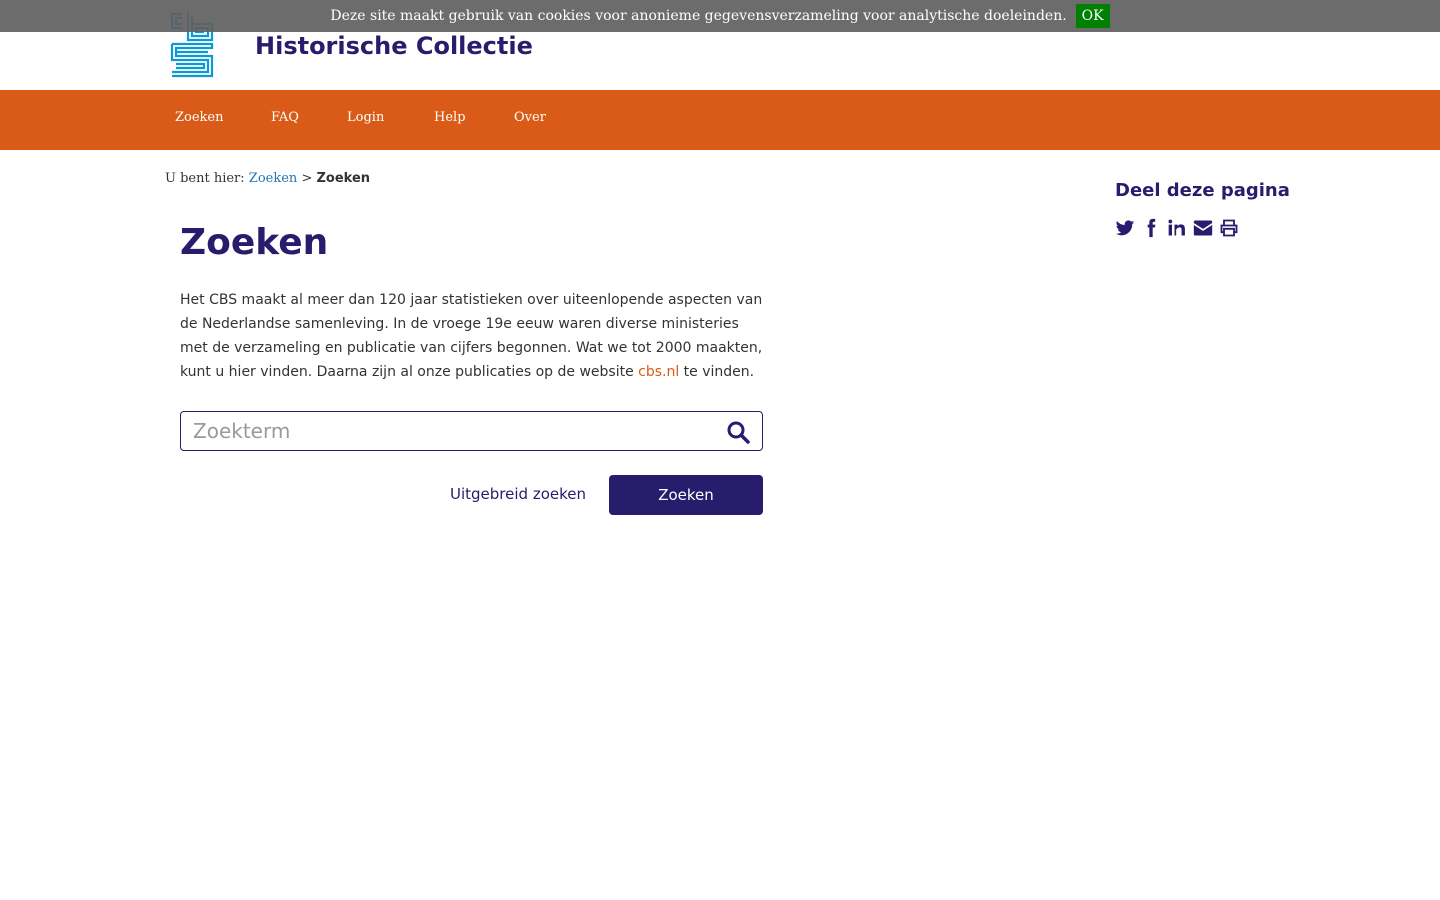 This screenshot has width=1440, height=900. What do you see at coordinates (273, 178) in the screenshot?
I see `breadcrumb-link-zoeken: Zoeken` at bounding box center [273, 178].